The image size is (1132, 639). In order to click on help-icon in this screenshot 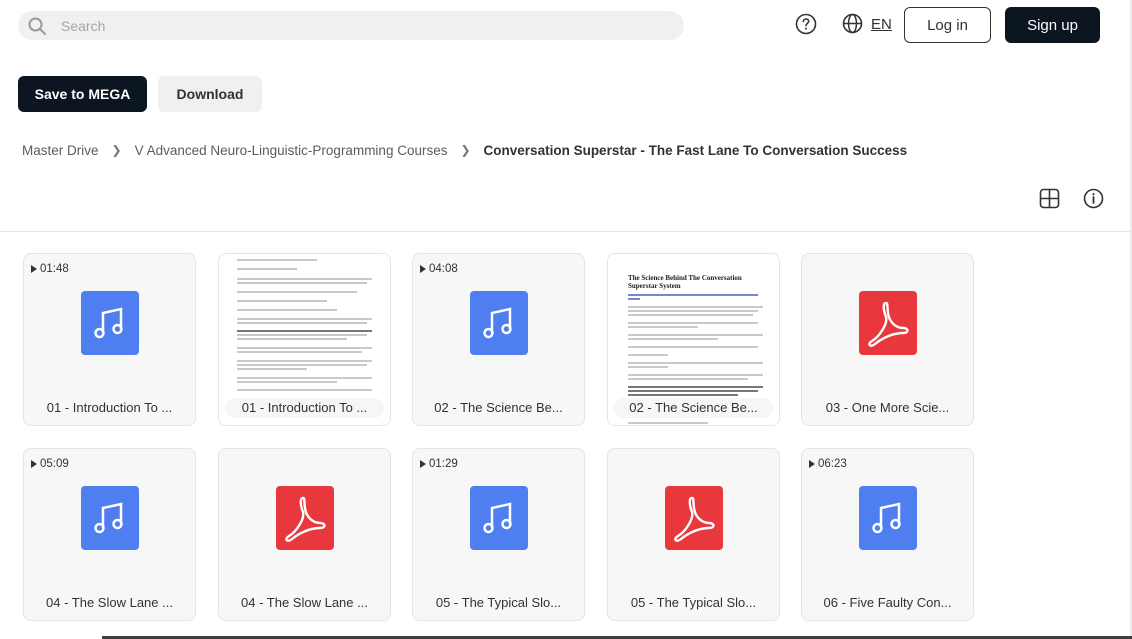, I will do `click(806, 24)`.